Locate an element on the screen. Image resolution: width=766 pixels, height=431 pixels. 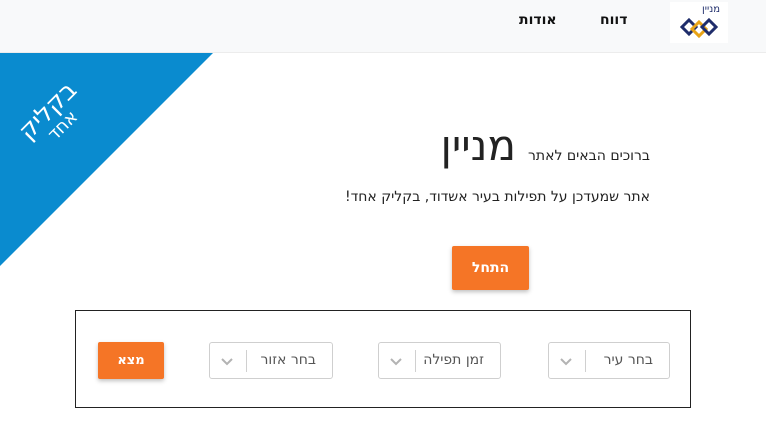
logo-text: מניין is located at coordinates (711, 9).